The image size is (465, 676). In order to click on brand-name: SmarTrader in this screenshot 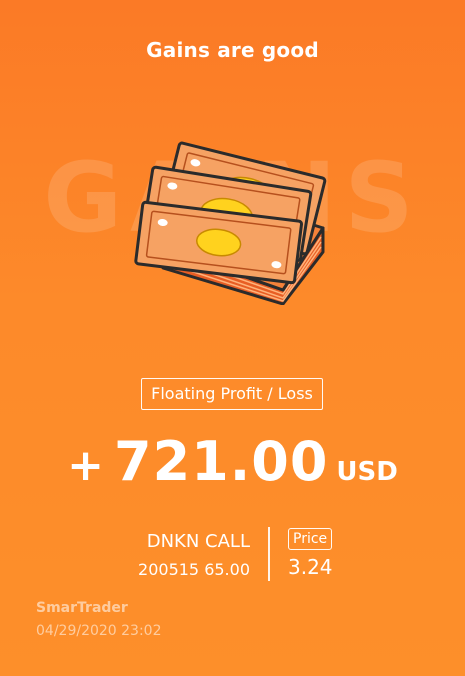, I will do `click(82, 608)`.